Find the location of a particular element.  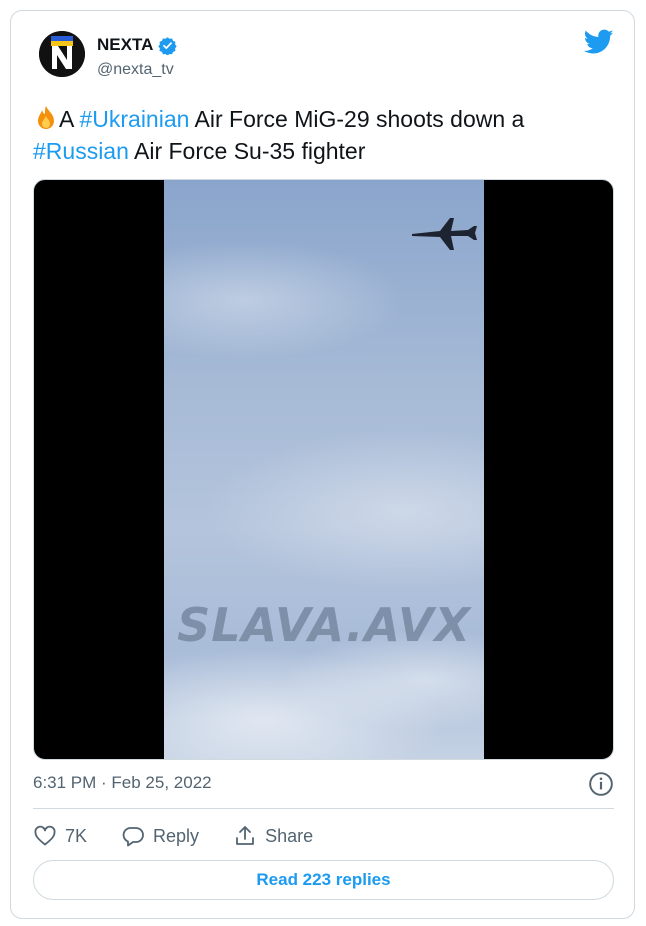

share-icon is located at coordinates (245, 835).